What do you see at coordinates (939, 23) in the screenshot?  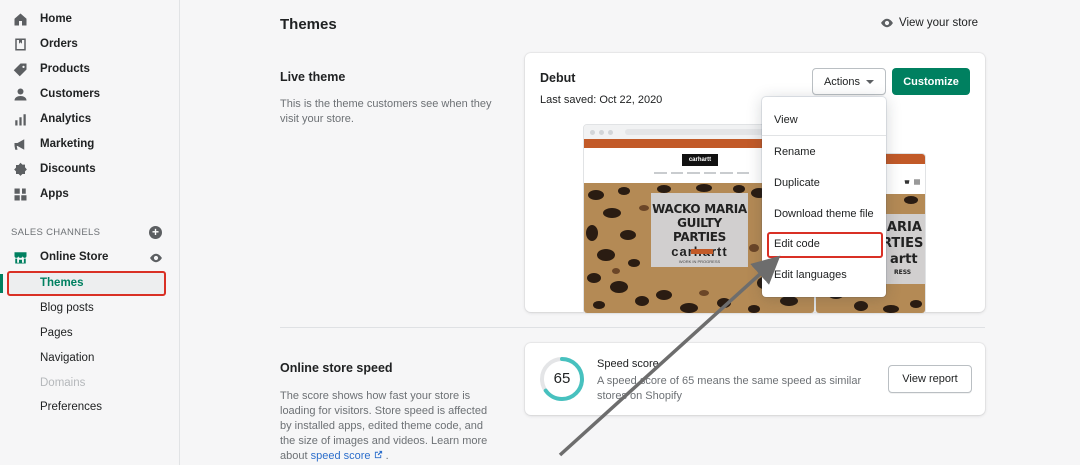 I see `view-store-label: View your store` at bounding box center [939, 23].